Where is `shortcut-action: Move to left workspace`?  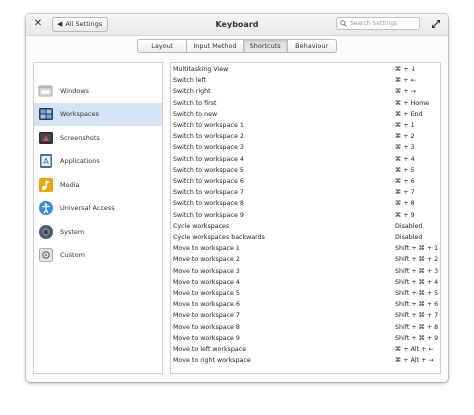 shortcut-action: Move to left workspace is located at coordinates (210, 349).